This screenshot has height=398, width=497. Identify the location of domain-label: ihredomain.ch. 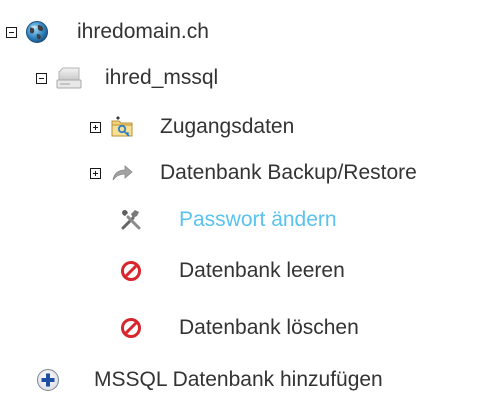
(143, 32).